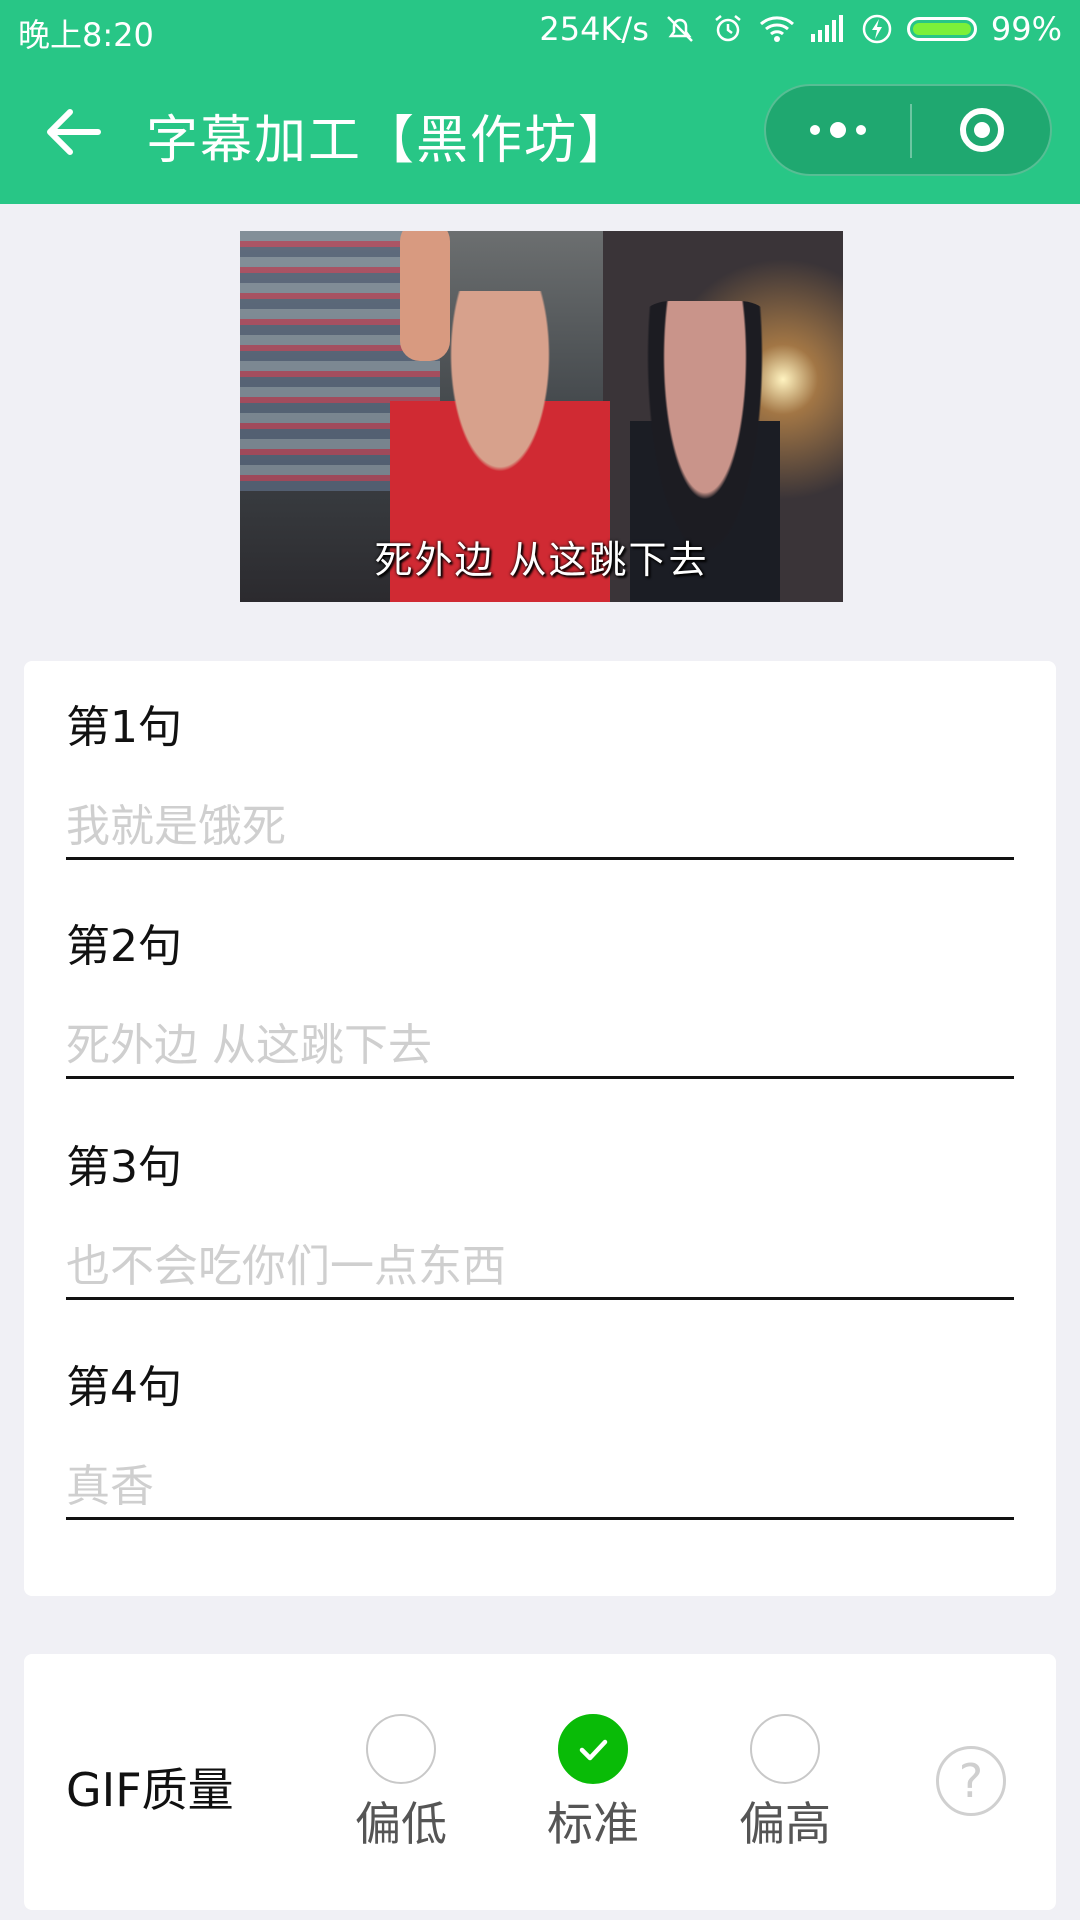  What do you see at coordinates (541, 560) in the screenshot?
I see `preview-caption: 死外边 从这跳下去` at bounding box center [541, 560].